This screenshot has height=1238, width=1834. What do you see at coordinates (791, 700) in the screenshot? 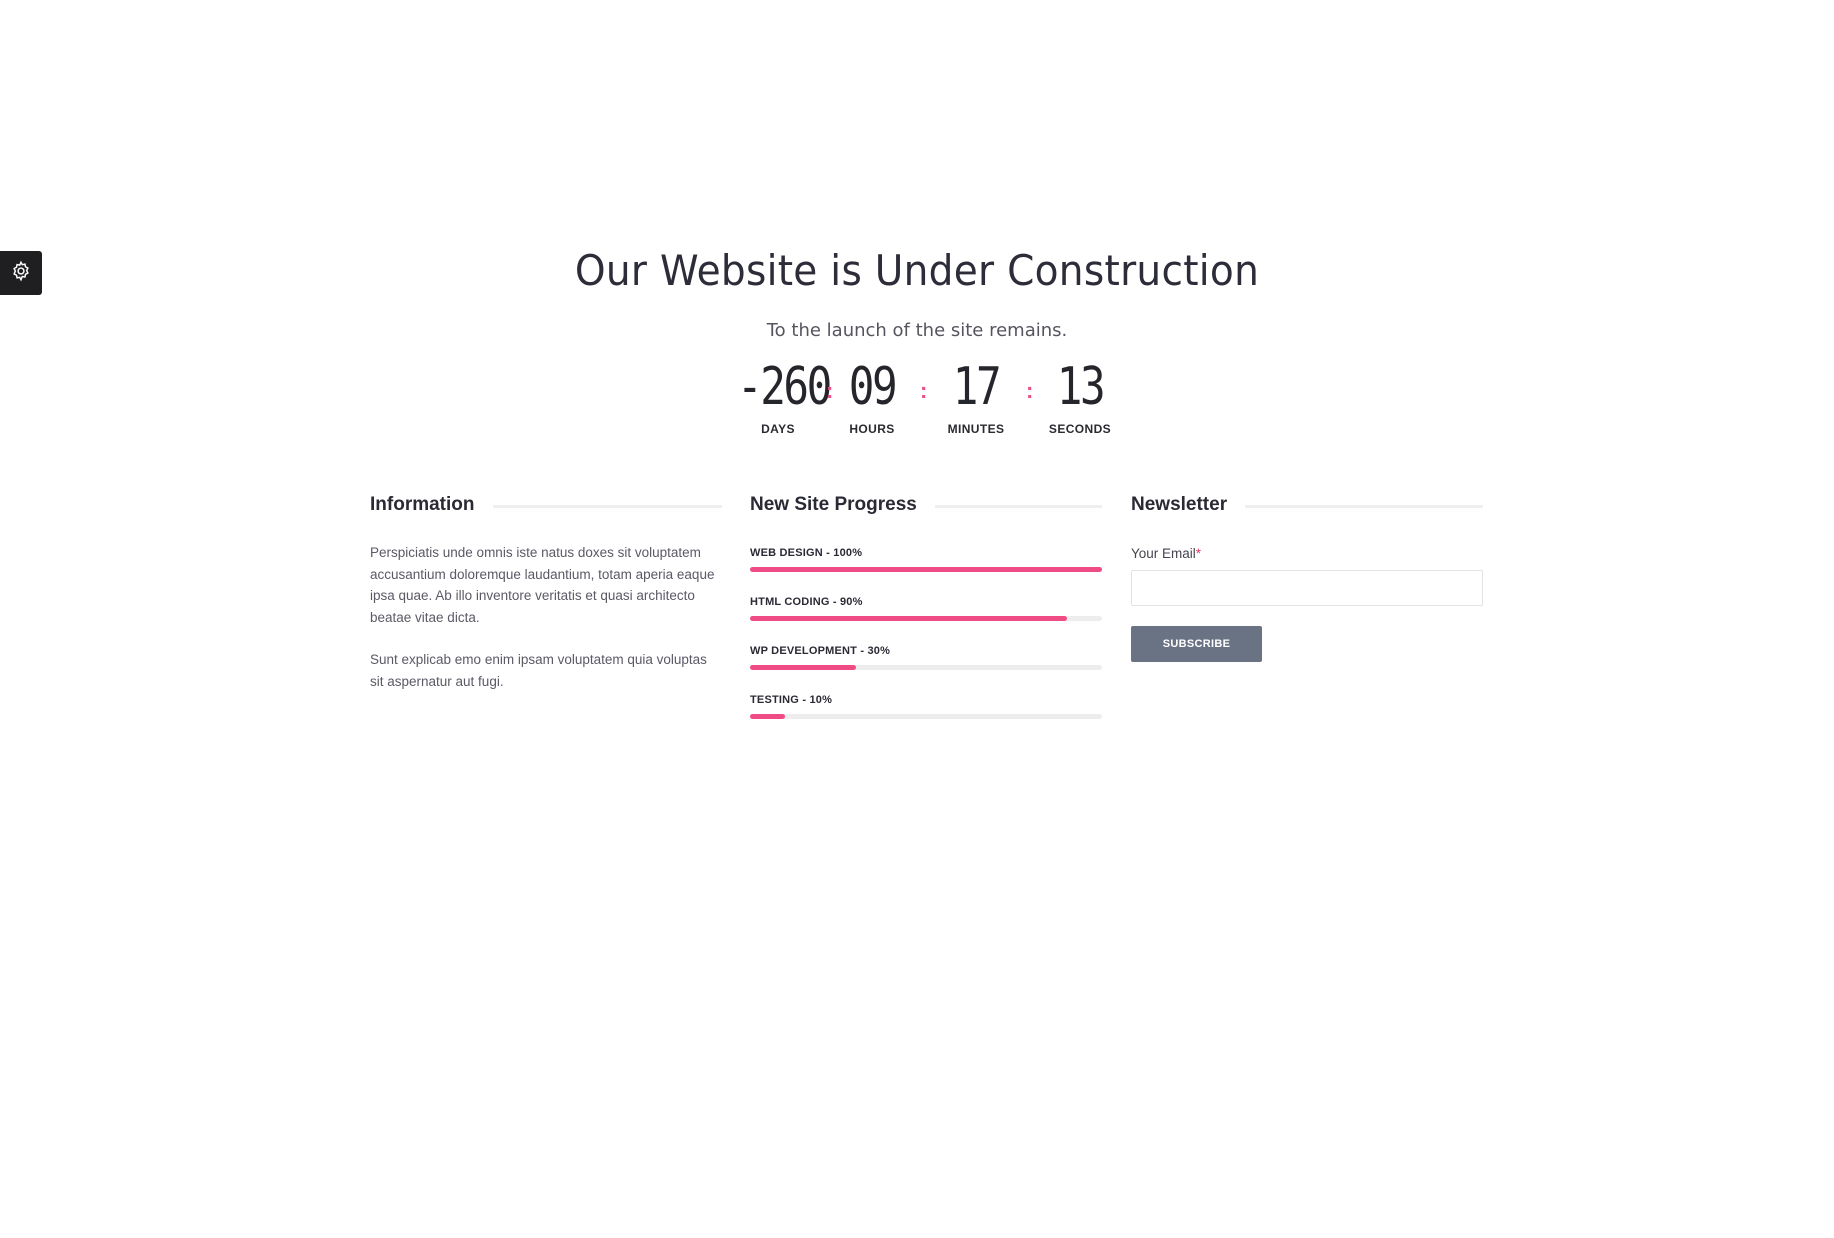
I see `progress-label: TESTING - 10%` at bounding box center [791, 700].